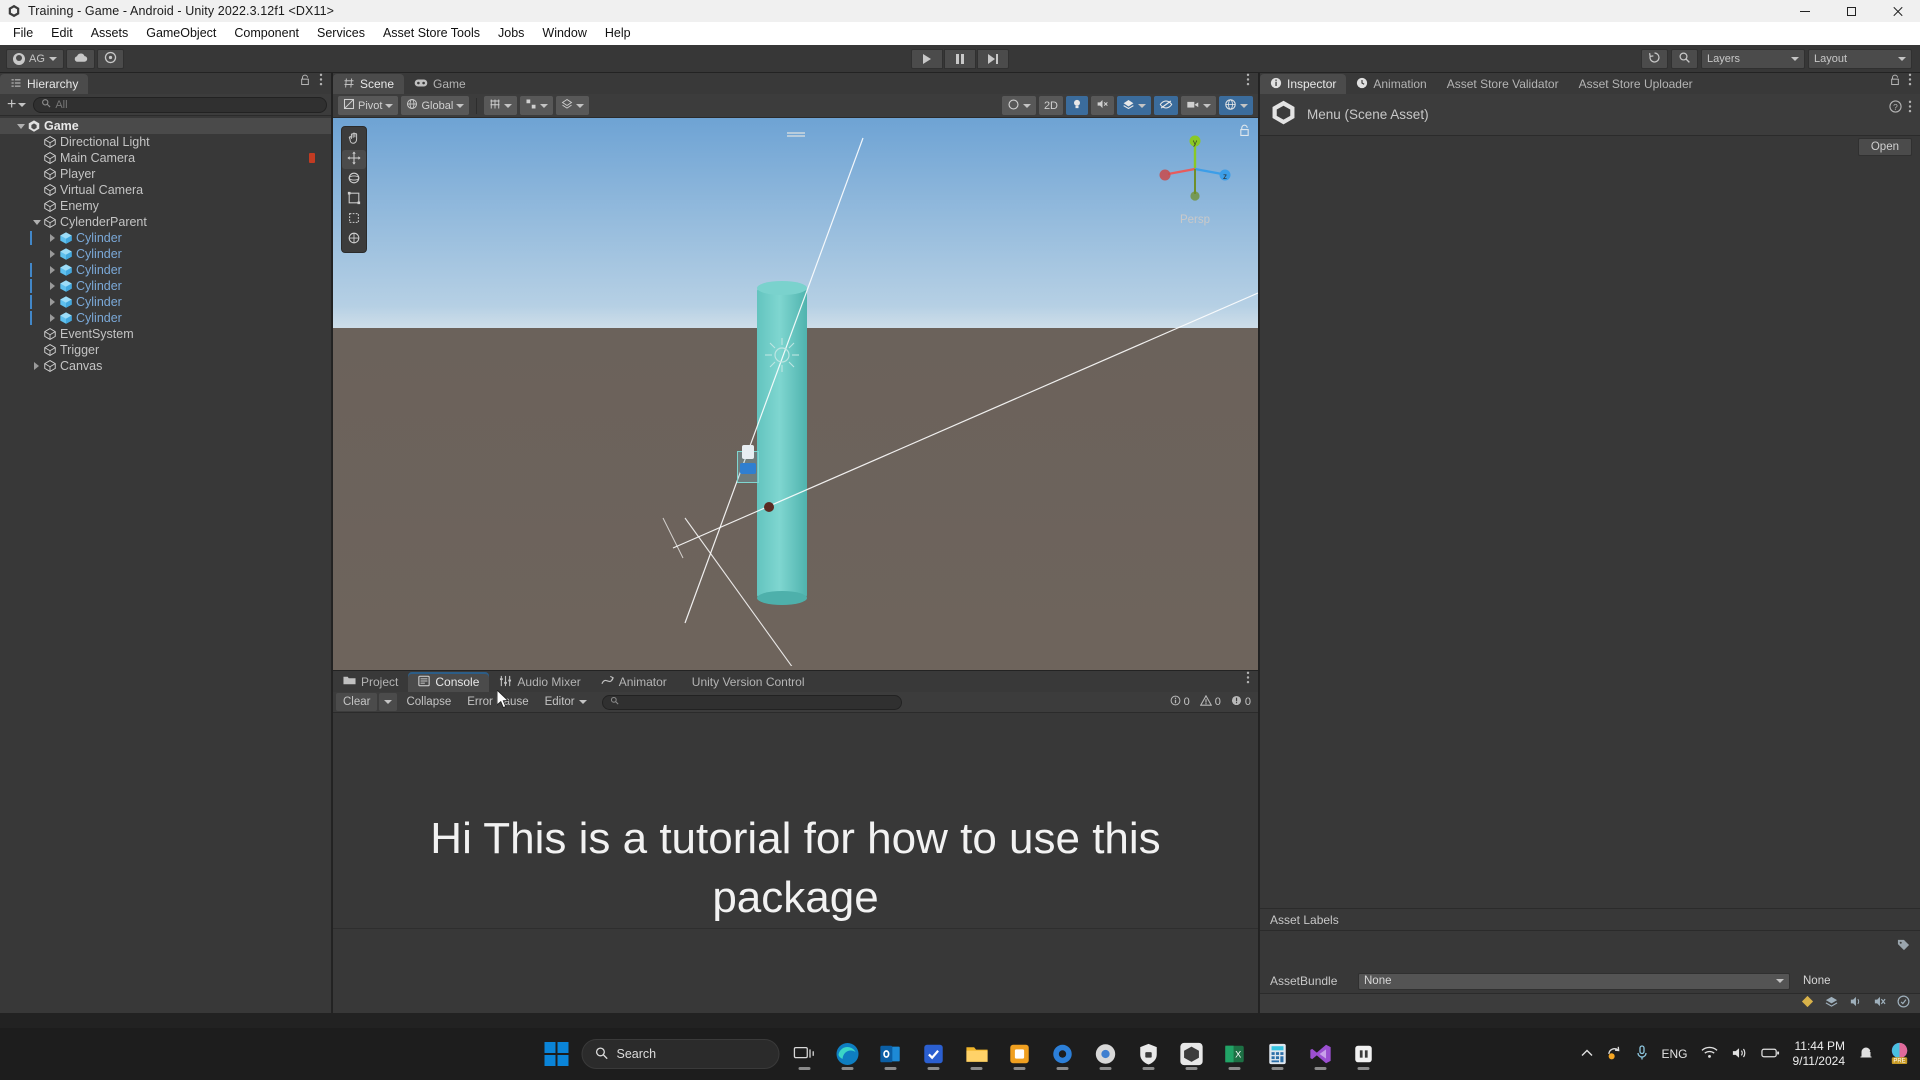  Describe the element at coordinates (180, 104) in the screenshot. I see `hierarchy-search-input: All` at that location.